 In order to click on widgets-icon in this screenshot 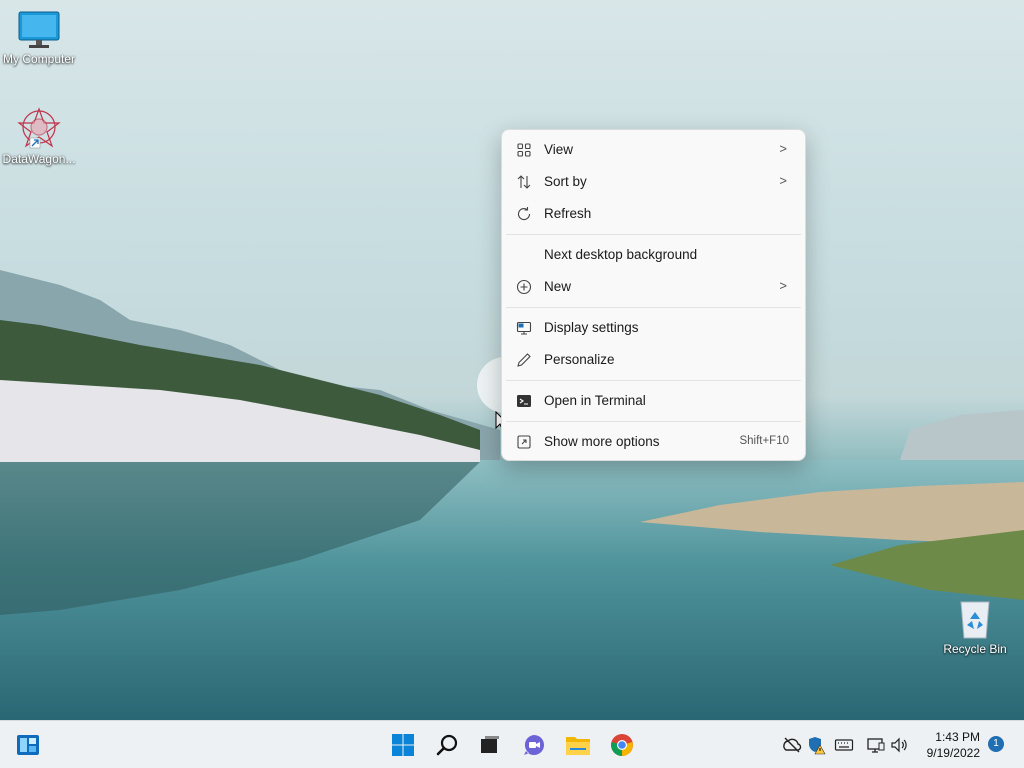, I will do `click(28, 745)`.